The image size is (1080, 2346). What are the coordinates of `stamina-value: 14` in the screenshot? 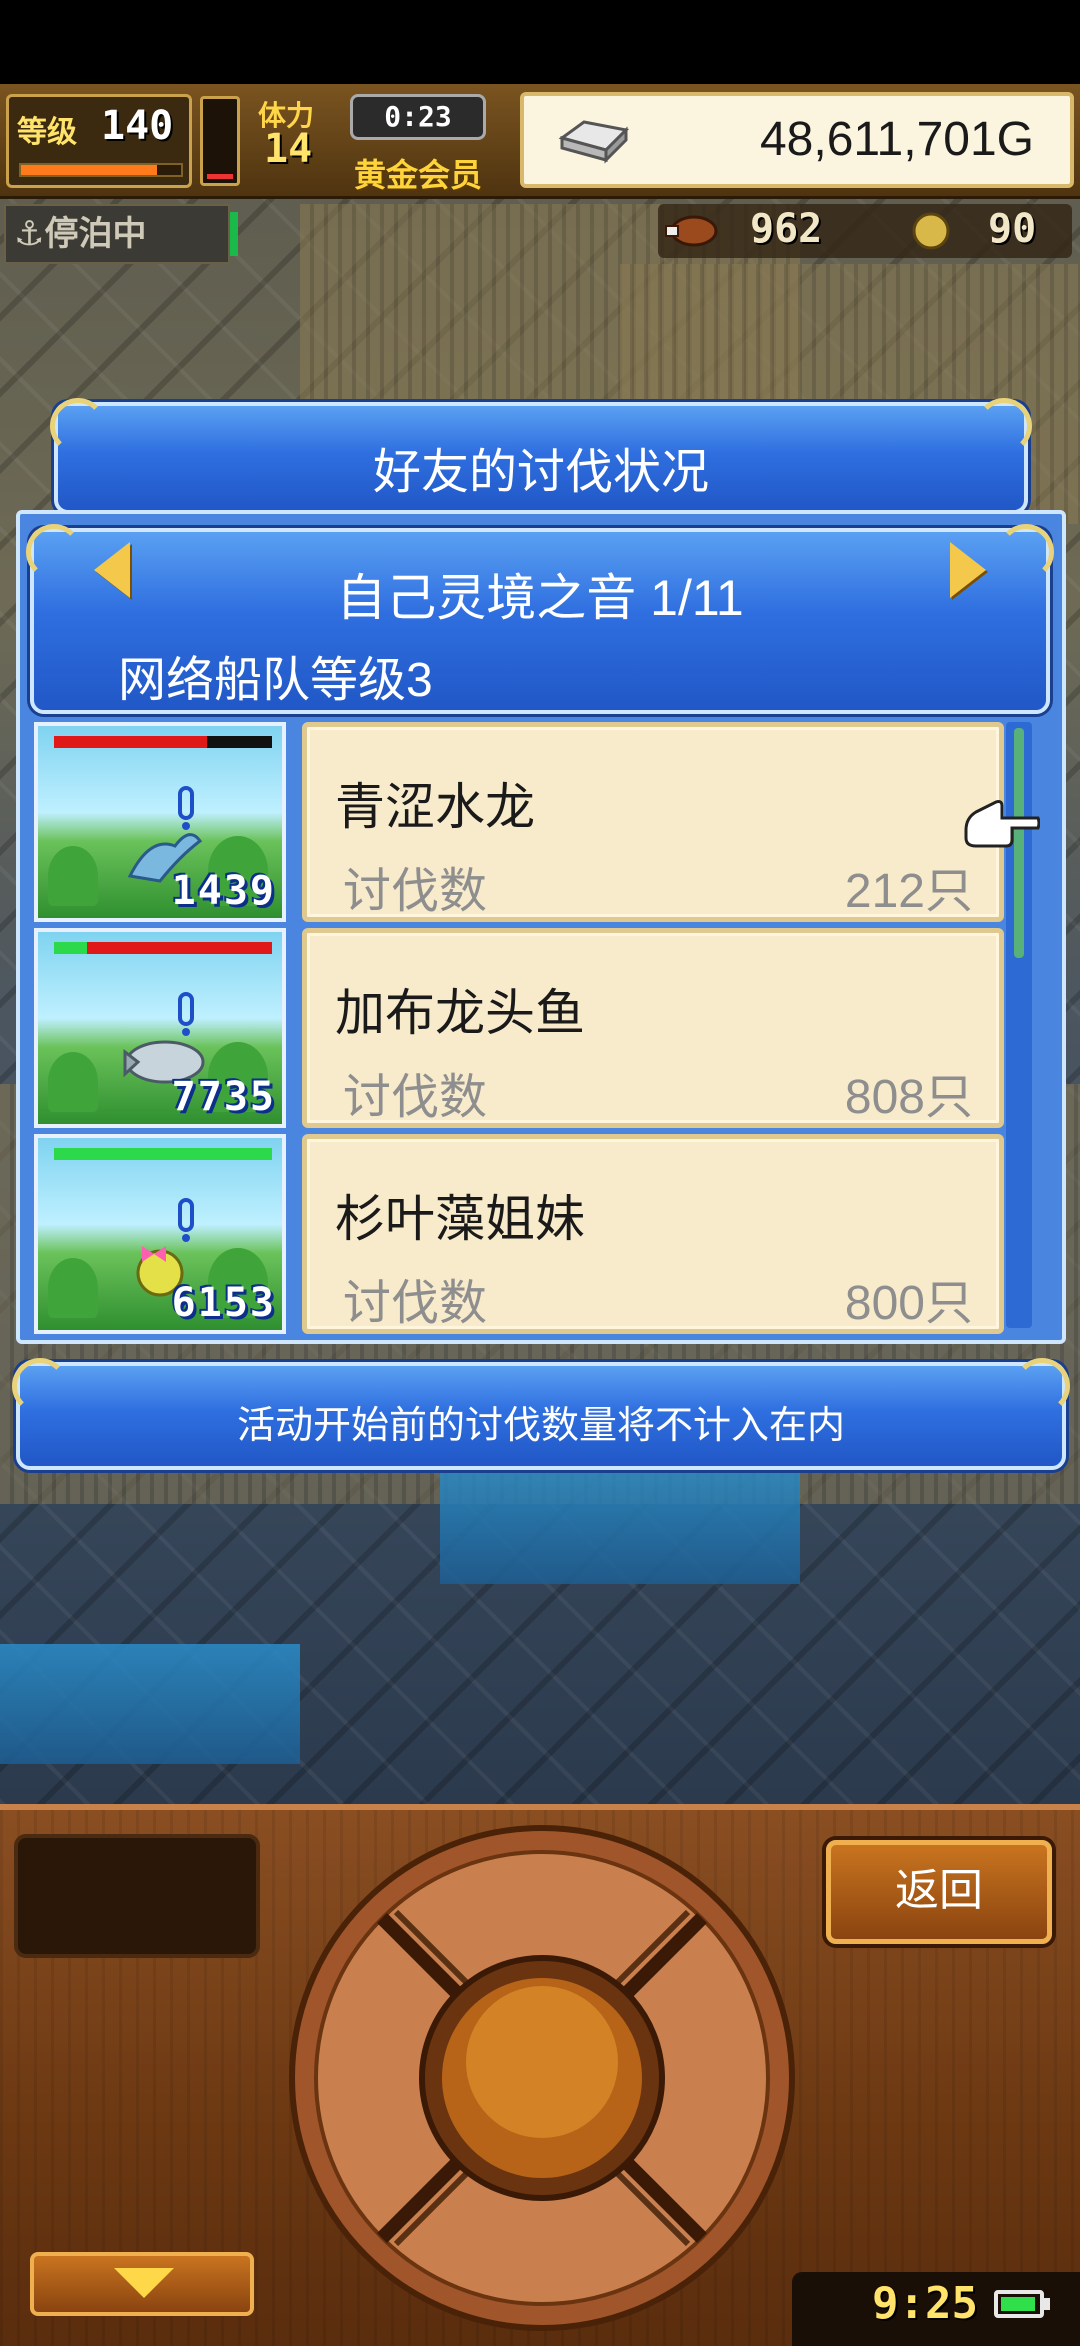 It's located at (288, 149).